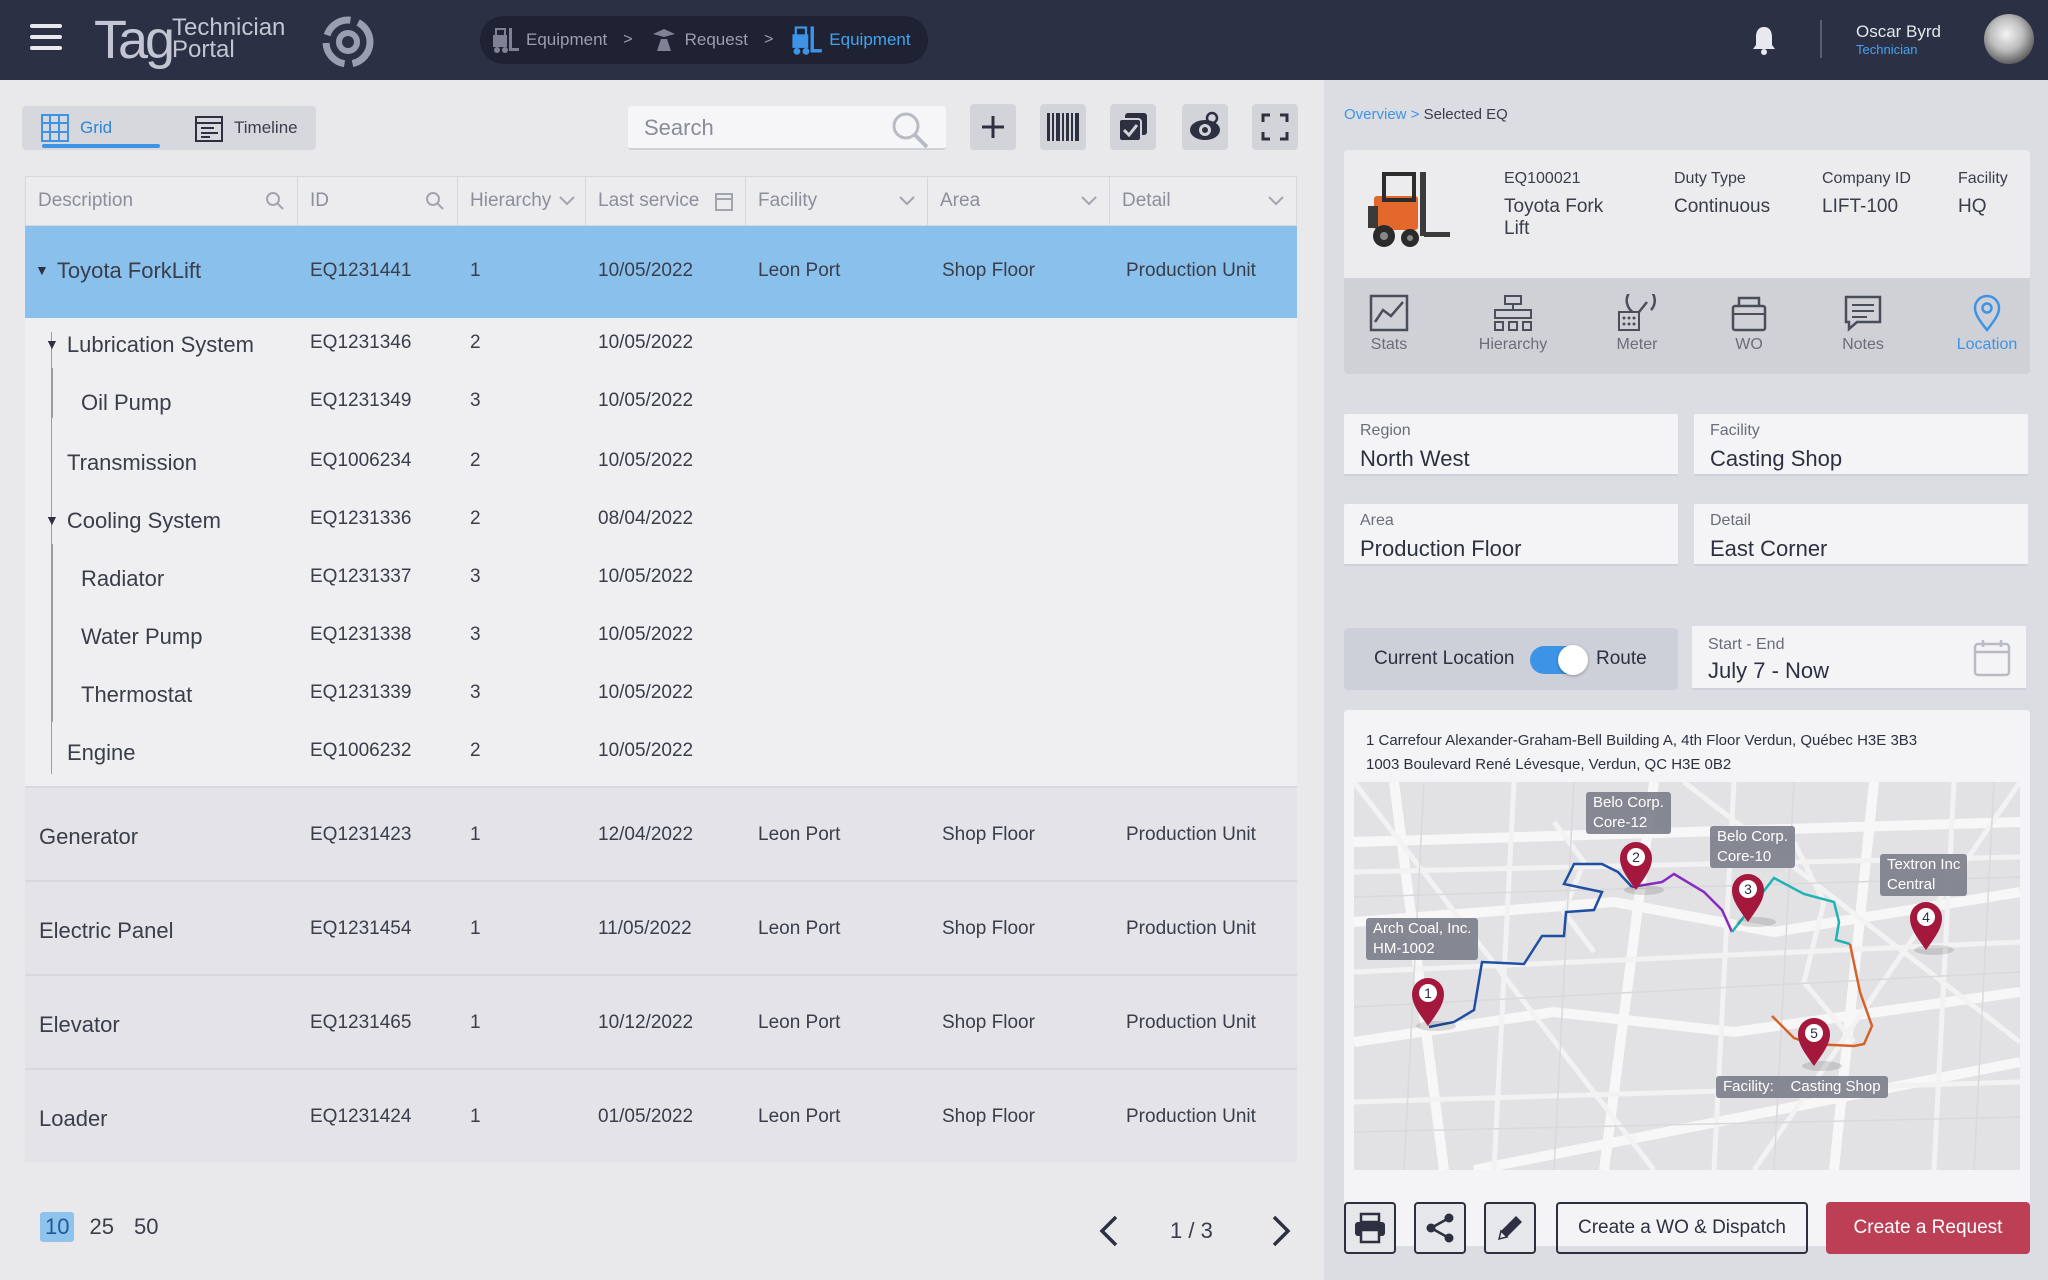  I want to click on search-input, so click(764, 128).